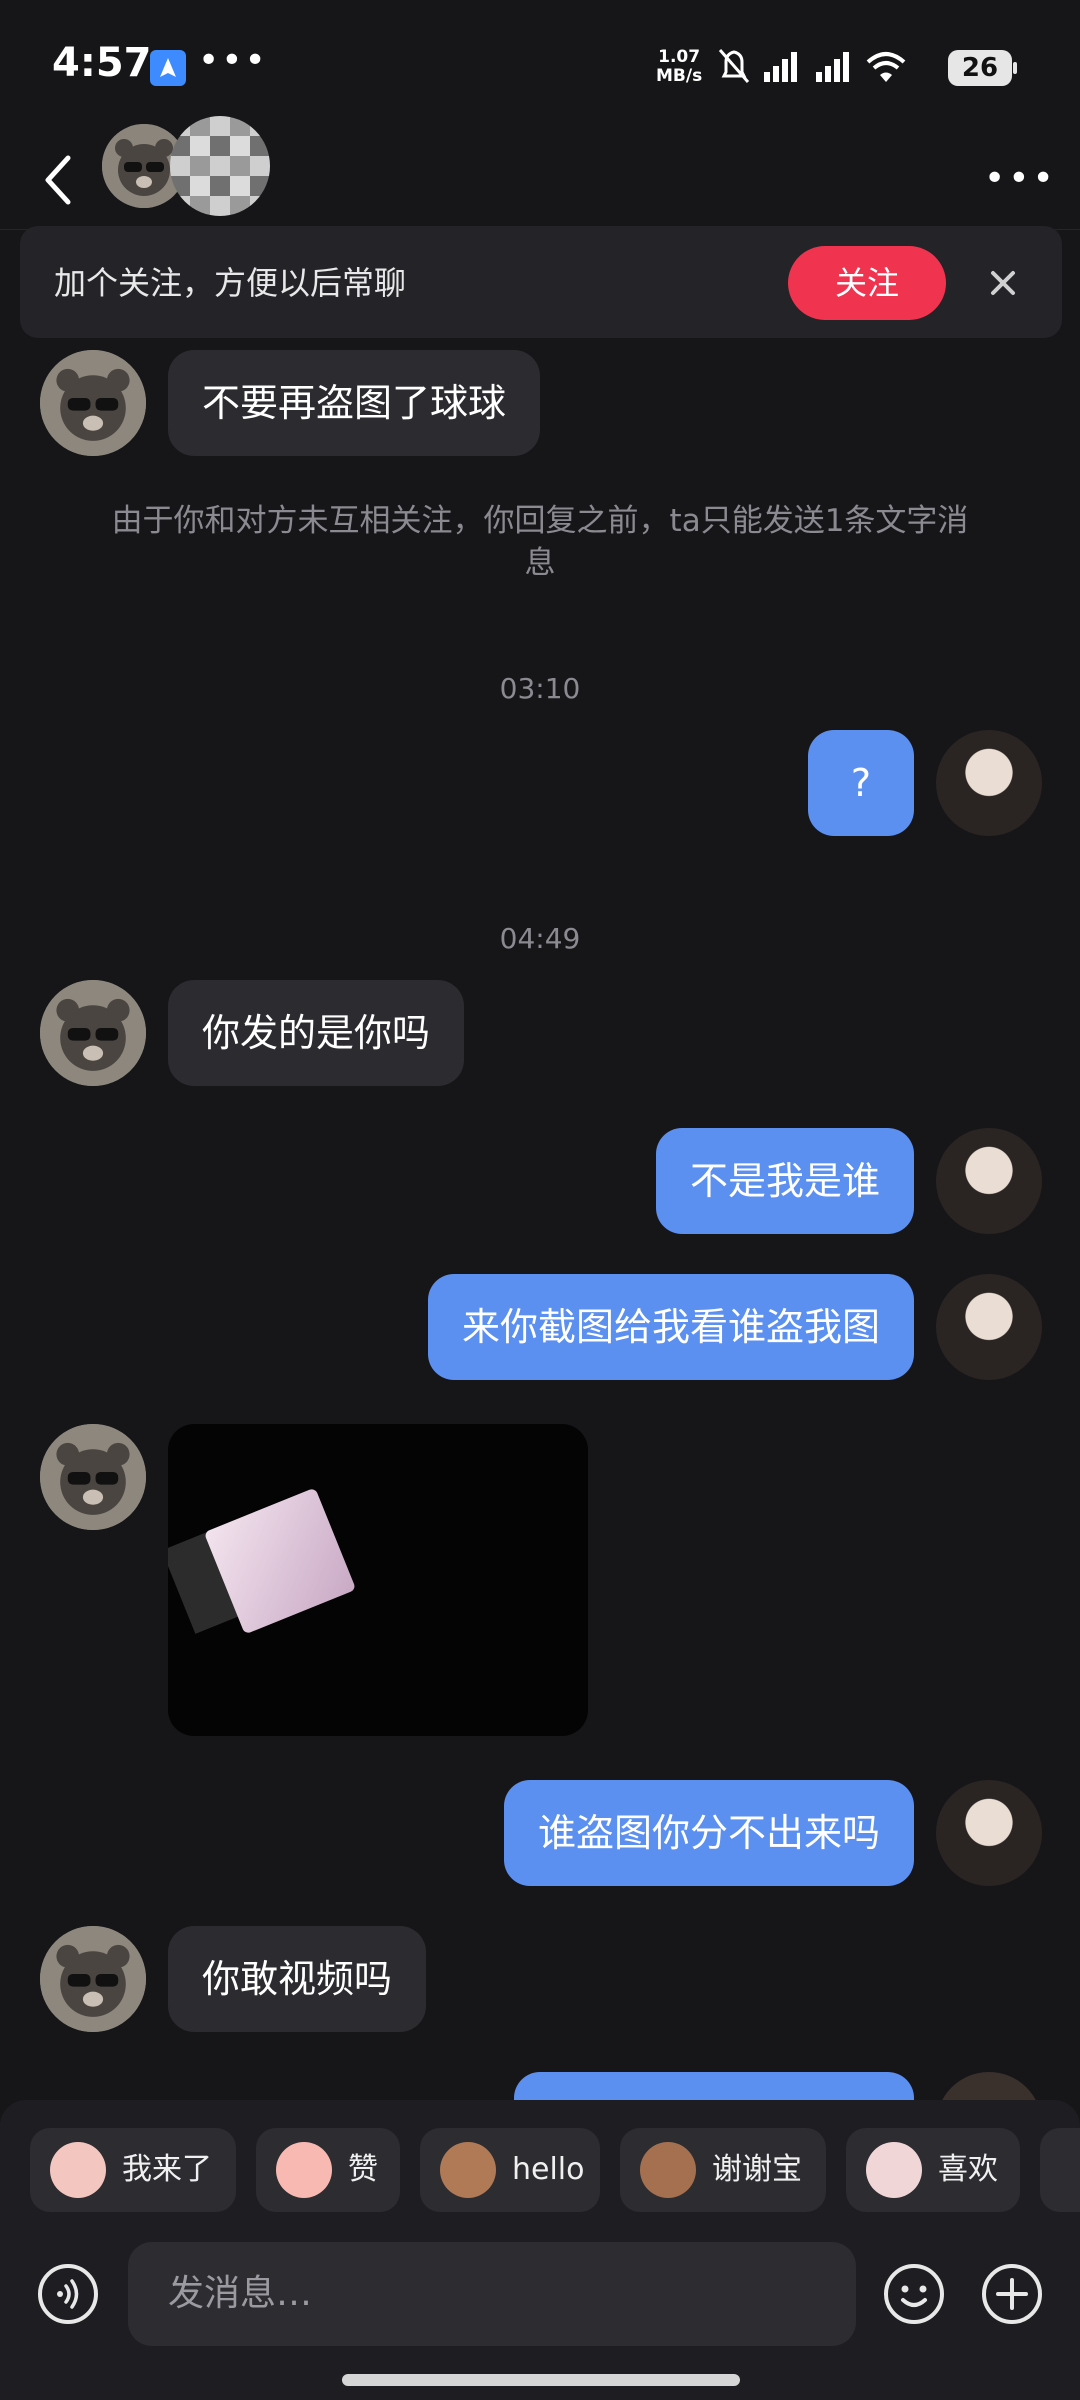 The image size is (1080, 2400). I want to click on quick-reply-label: 赞, so click(363, 2169).